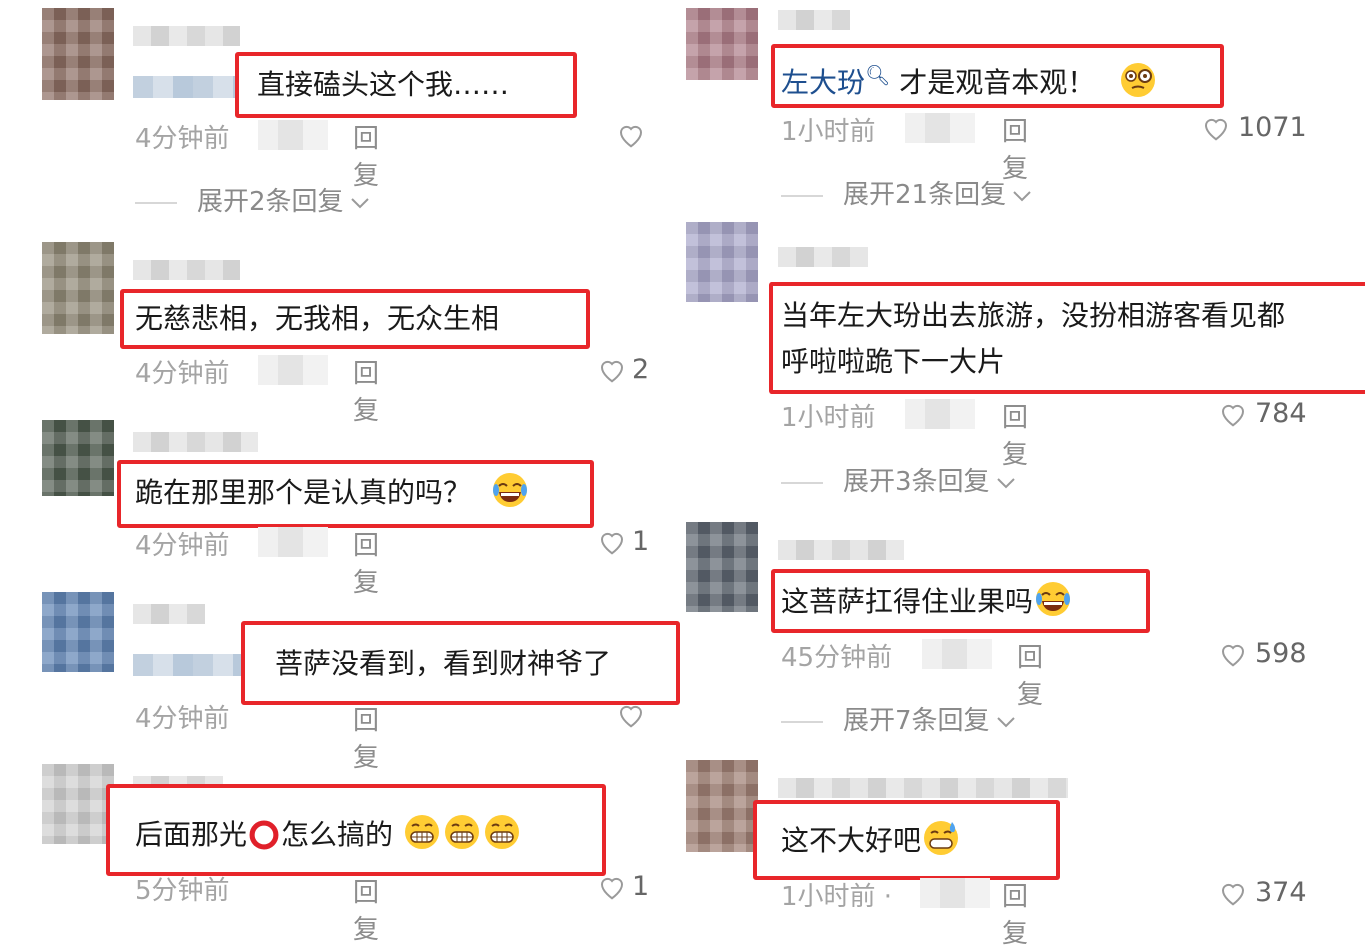 This screenshot has height=950, width=1365. I want to click on red-circle-emoji, so click(264, 835).